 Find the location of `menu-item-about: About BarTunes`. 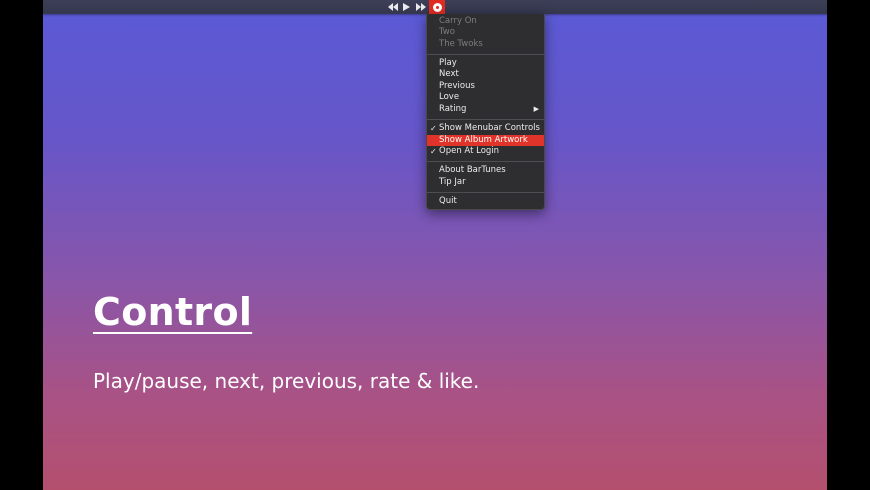

menu-item-about: About BarTunes is located at coordinates (485, 170).